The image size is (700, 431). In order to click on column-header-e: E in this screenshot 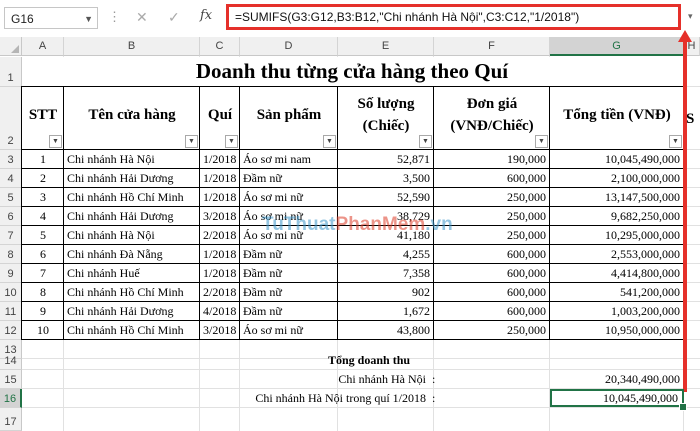, I will do `click(386, 46)`.